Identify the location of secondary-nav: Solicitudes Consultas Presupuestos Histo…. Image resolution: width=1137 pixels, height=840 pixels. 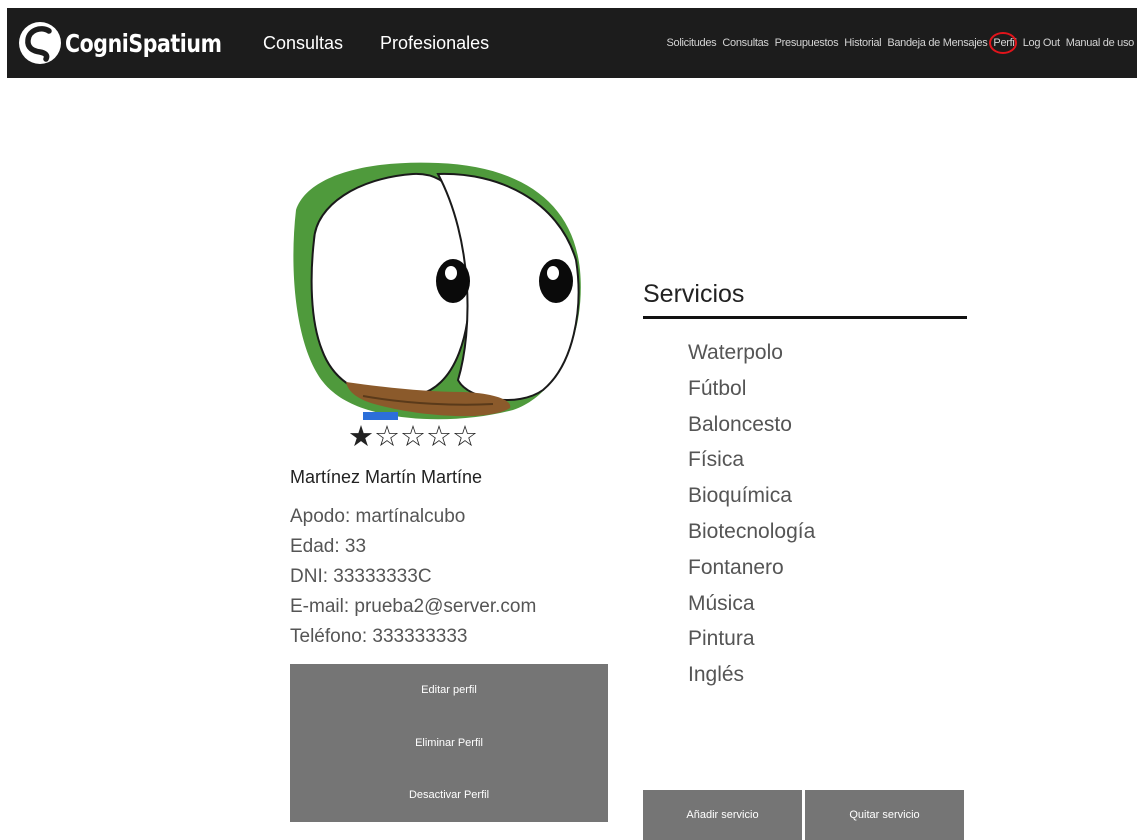
(897, 43).